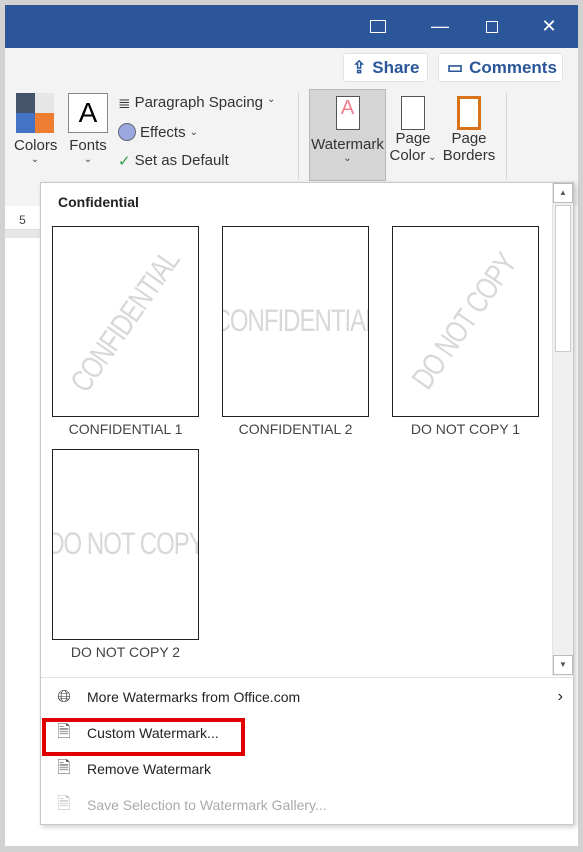  What do you see at coordinates (98, 202) in the screenshot?
I see `gallery-section-title: Confidential` at bounding box center [98, 202].